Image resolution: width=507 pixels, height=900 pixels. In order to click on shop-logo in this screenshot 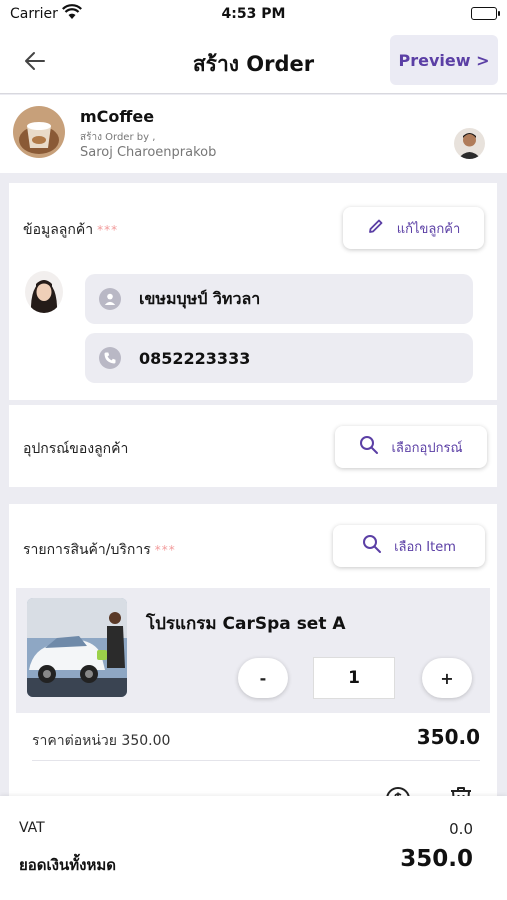, I will do `click(39, 132)`.